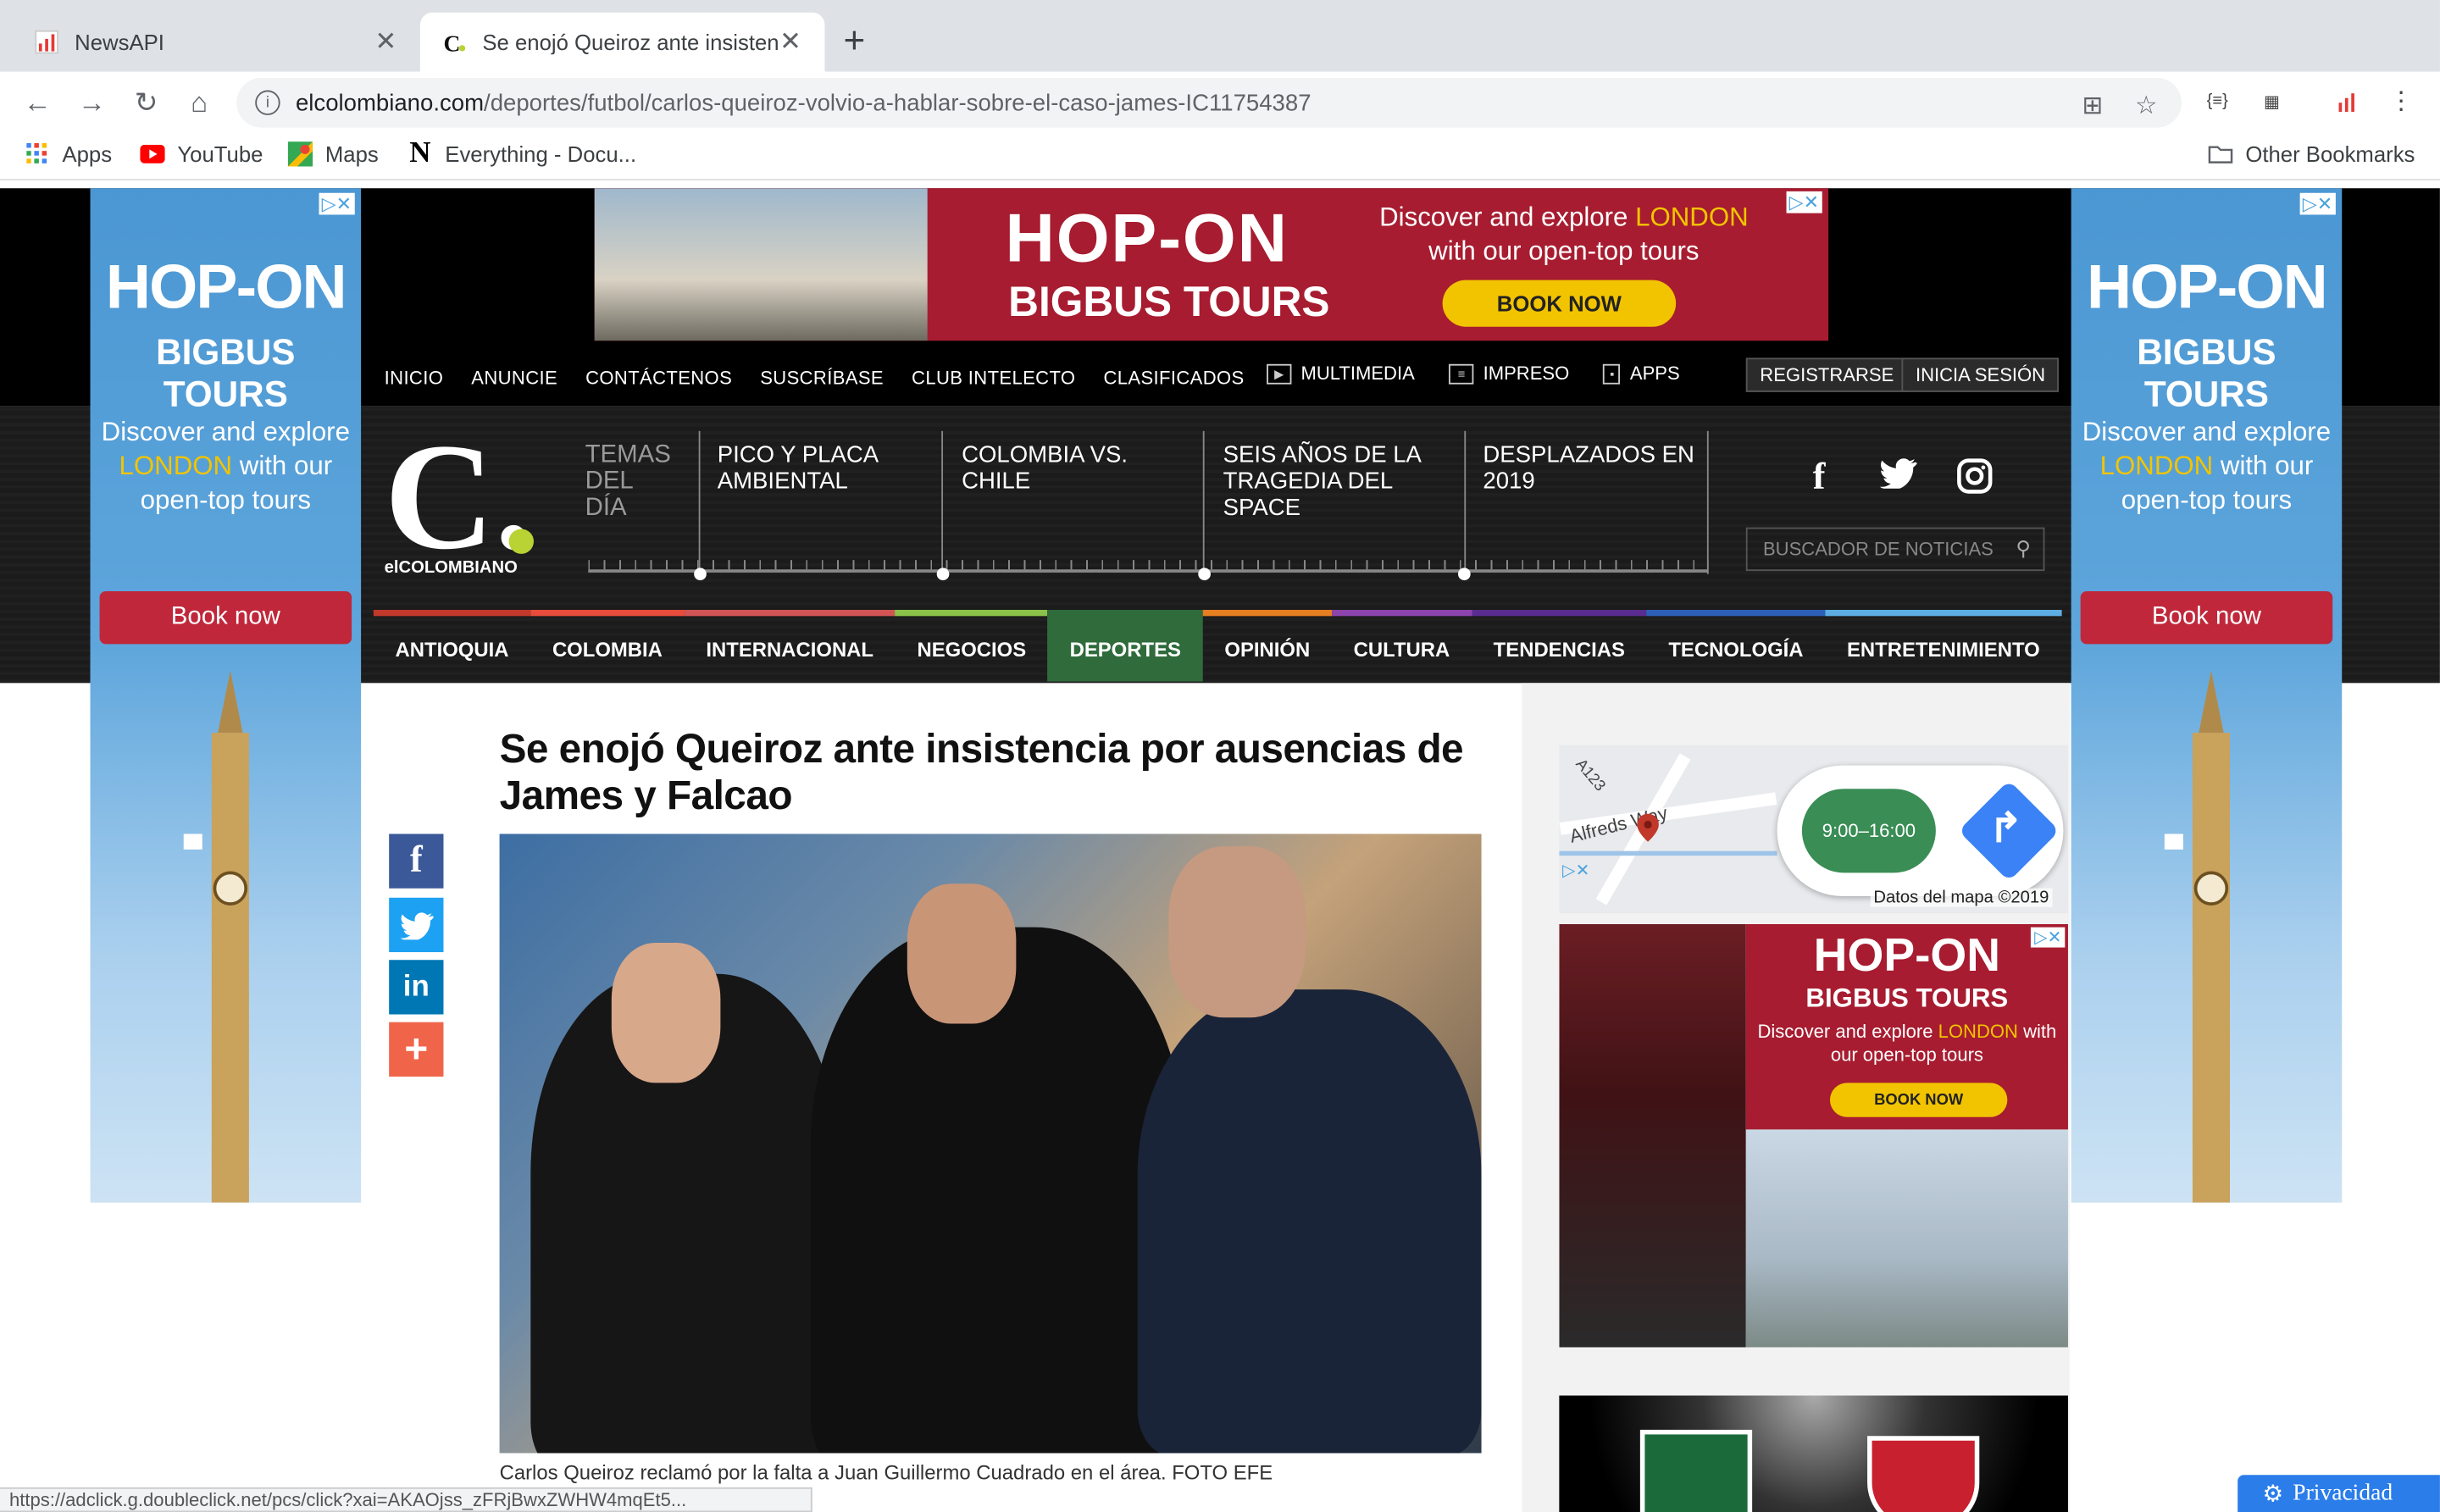  Describe the element at coordinates (1591, 469) in the screenshot. I see `topic-desplazados: DESPLAZADOS EN 2019` at that location.